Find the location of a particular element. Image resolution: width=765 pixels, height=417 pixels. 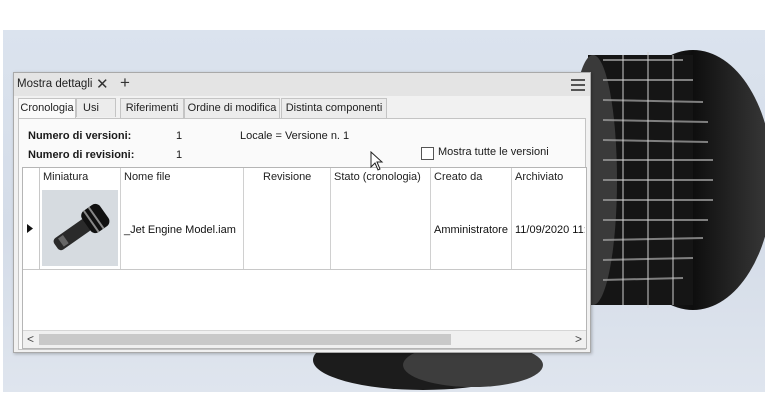

header-revisione: Revisione is located at coordinates (287, 177).